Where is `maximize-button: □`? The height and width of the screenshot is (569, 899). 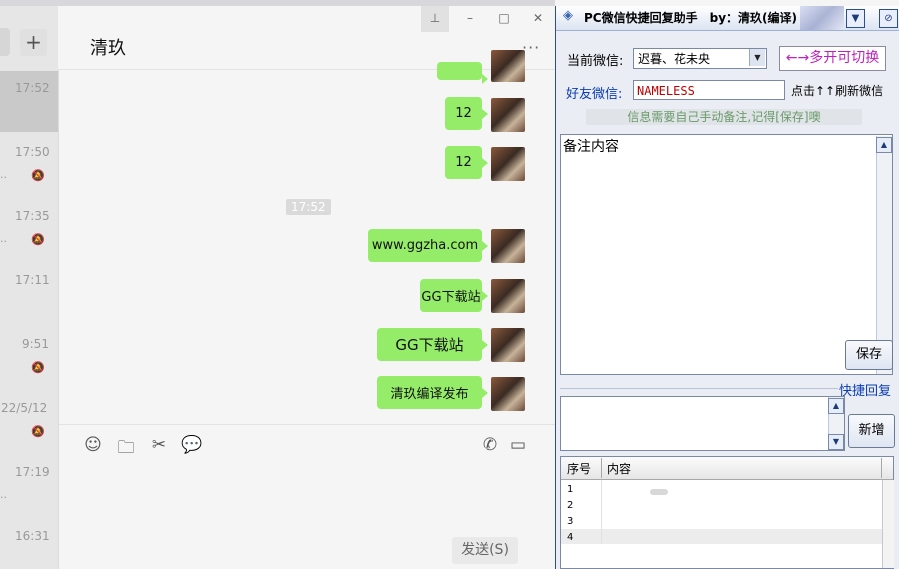 maximize-button: □ is located at coordinates (504, 18).